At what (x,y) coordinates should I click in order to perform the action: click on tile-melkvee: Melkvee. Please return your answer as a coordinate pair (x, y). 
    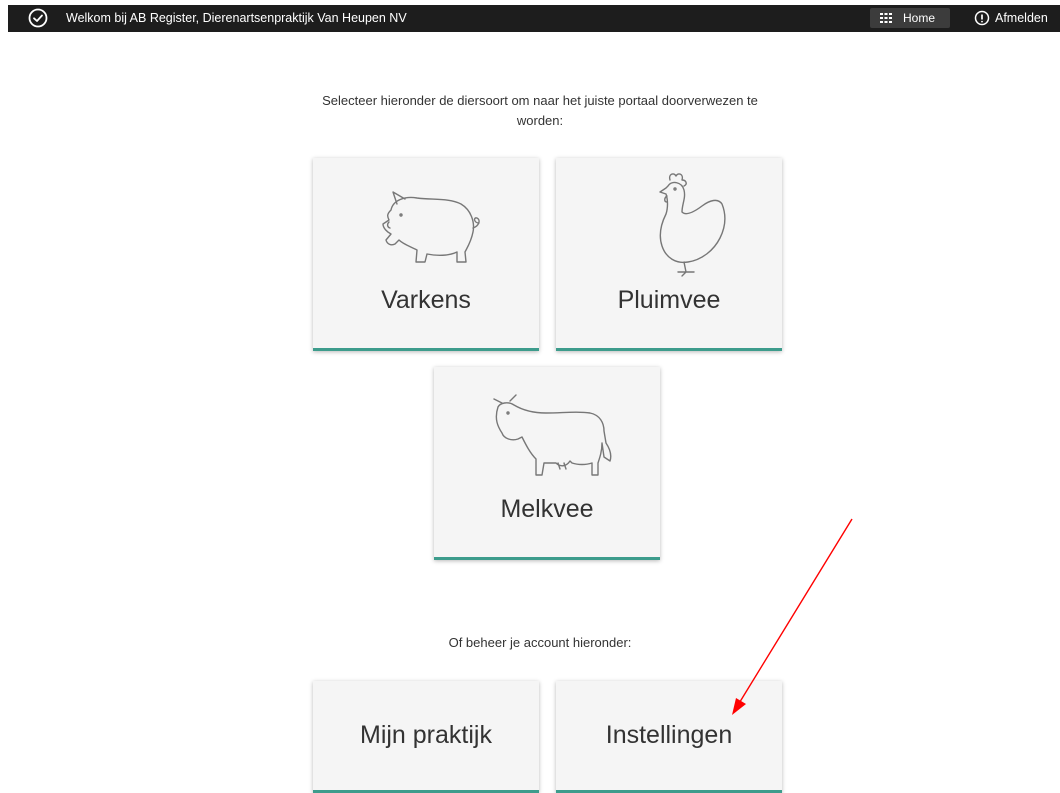
    Looking at the image, I should click on (547, 463).